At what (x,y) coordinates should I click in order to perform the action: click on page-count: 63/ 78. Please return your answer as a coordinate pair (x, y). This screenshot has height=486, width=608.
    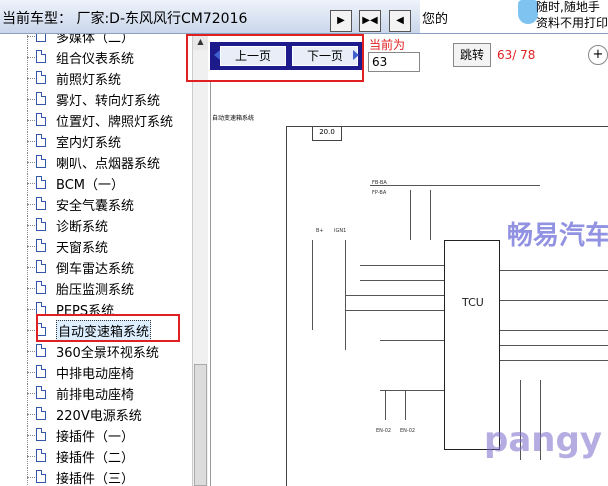
    Looking at the image, I should click on (516, 55).